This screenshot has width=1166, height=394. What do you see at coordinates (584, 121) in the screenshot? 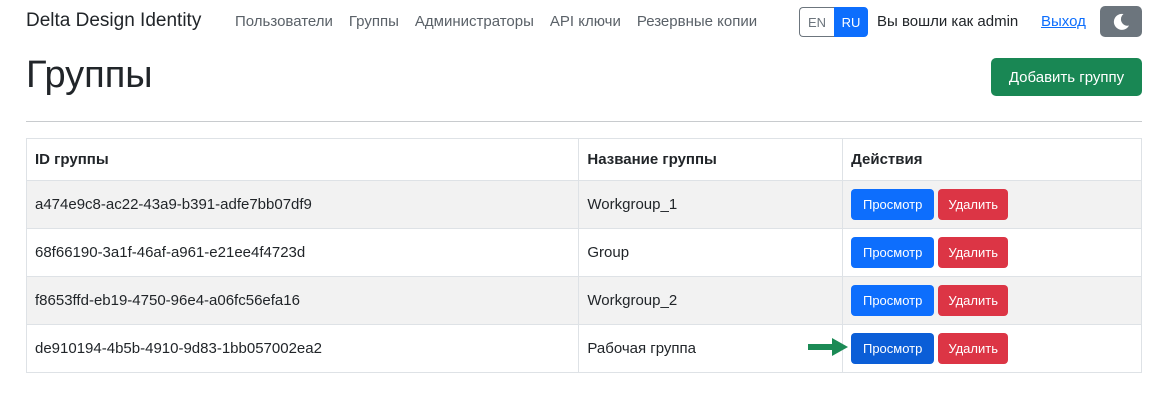
I see `divider` at bounding box center [584, 121].